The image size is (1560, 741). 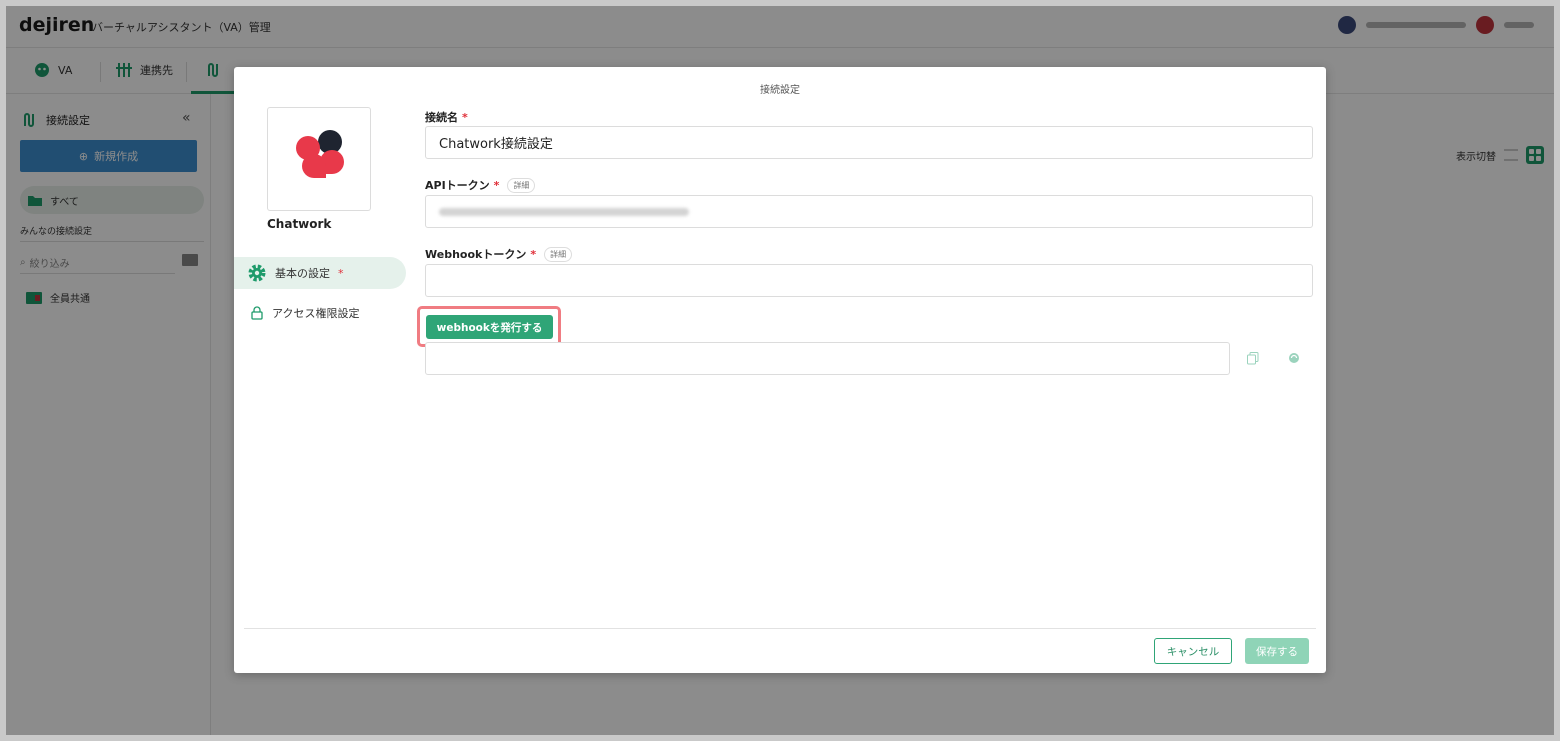 I want to click on connection-name-label: 接続名 *, so click(x=446, y=117).